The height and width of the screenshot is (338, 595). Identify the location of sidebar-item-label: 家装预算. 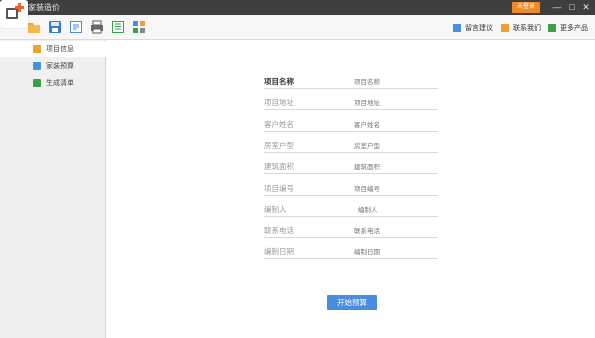
(60, 66).